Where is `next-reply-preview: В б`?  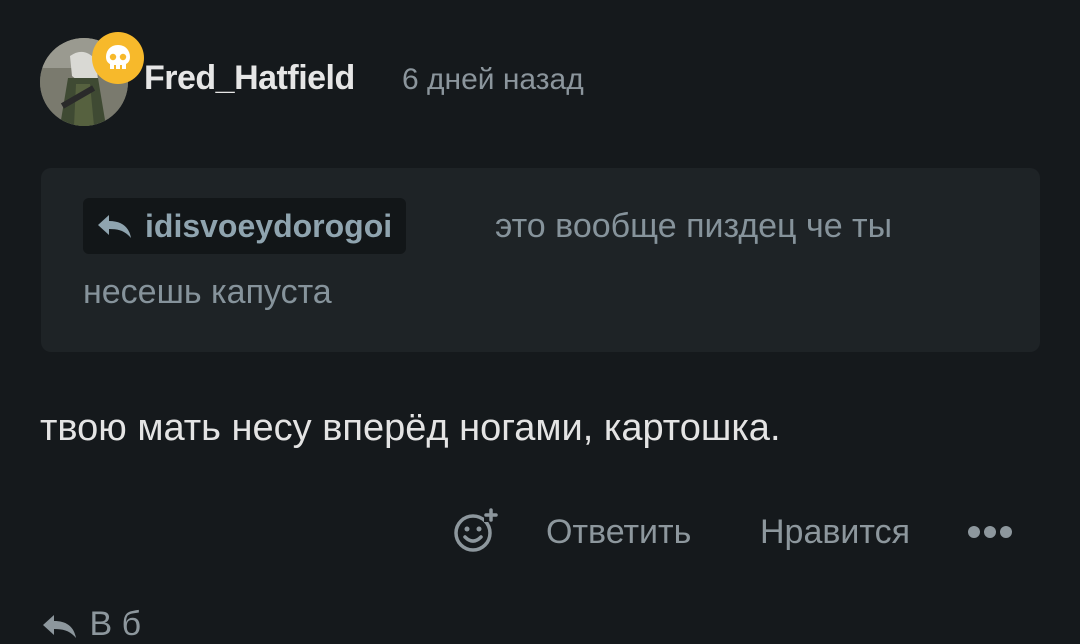 next-reply-preview: В б is located at coordinates (90, 624).